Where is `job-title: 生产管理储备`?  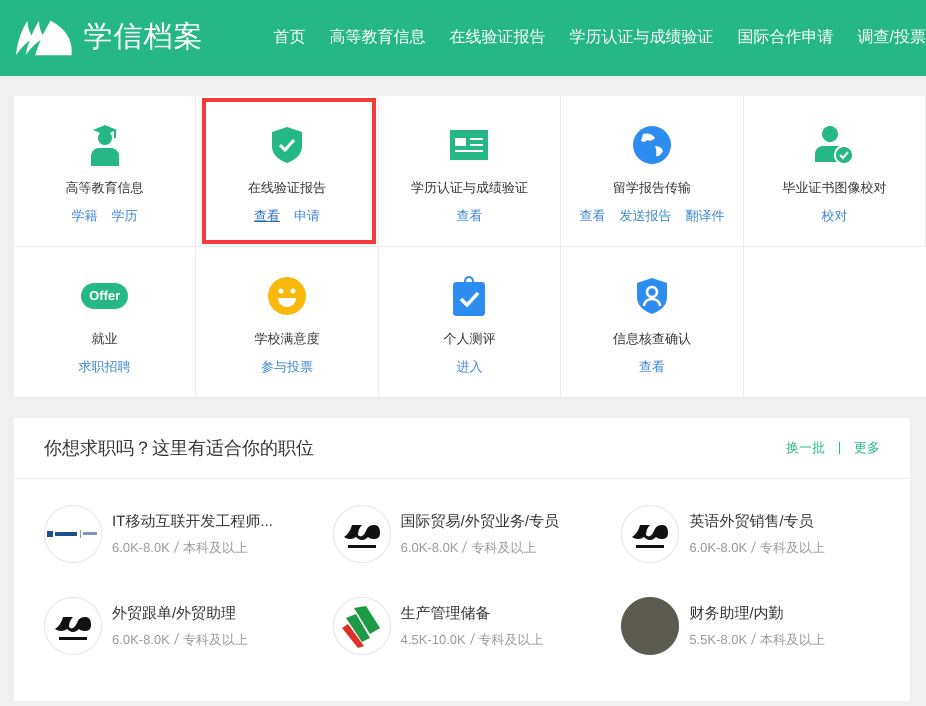 job-title: 生产管理储备 is located at coordinates (472, 614).